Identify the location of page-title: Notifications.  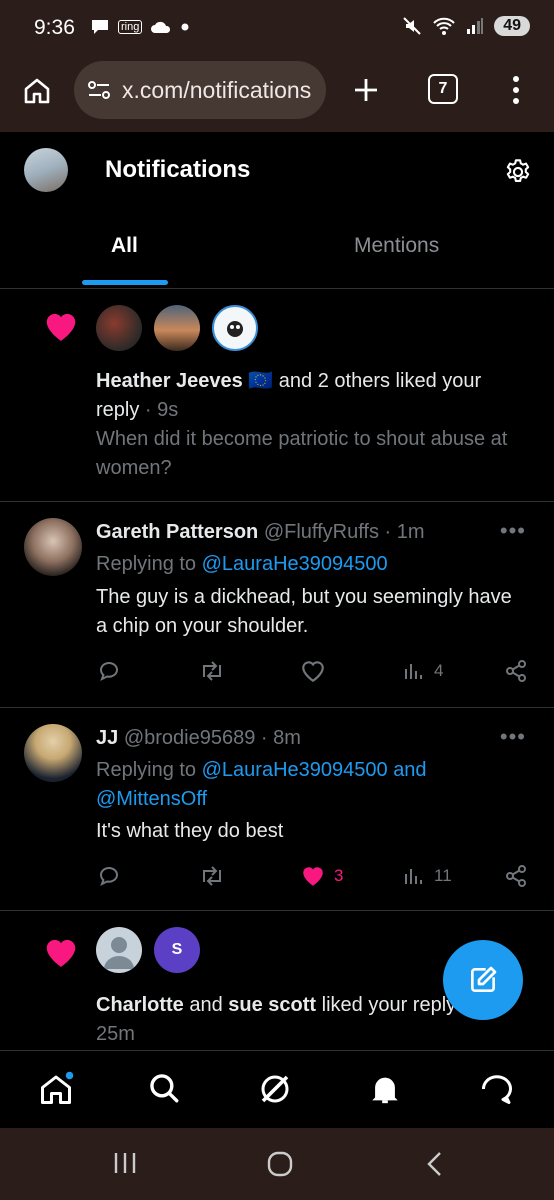
(178, 169).